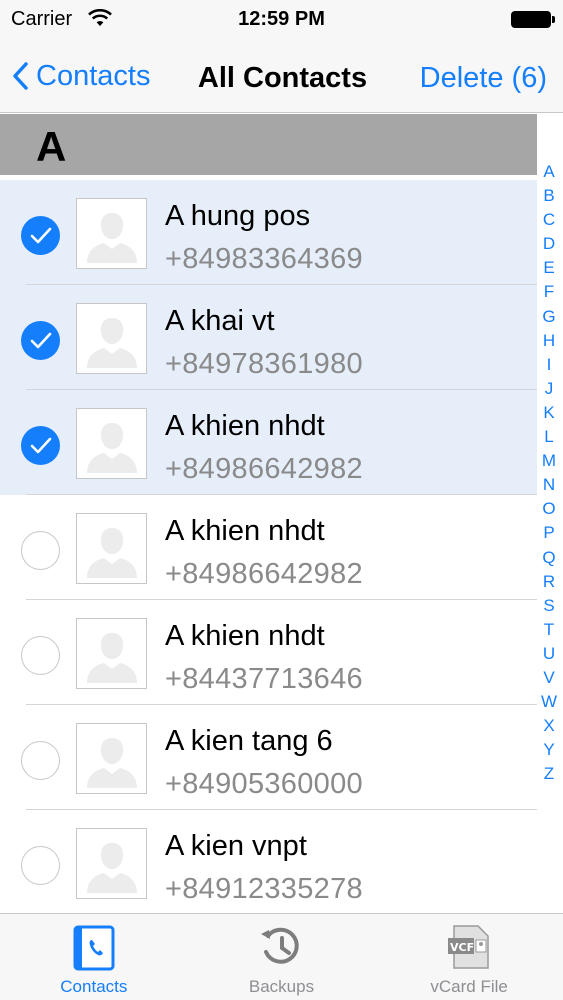  What do you see at coordinates (548, 509) in the screenshot?
I see `index-letter: O` at bounding box center [548, 509].